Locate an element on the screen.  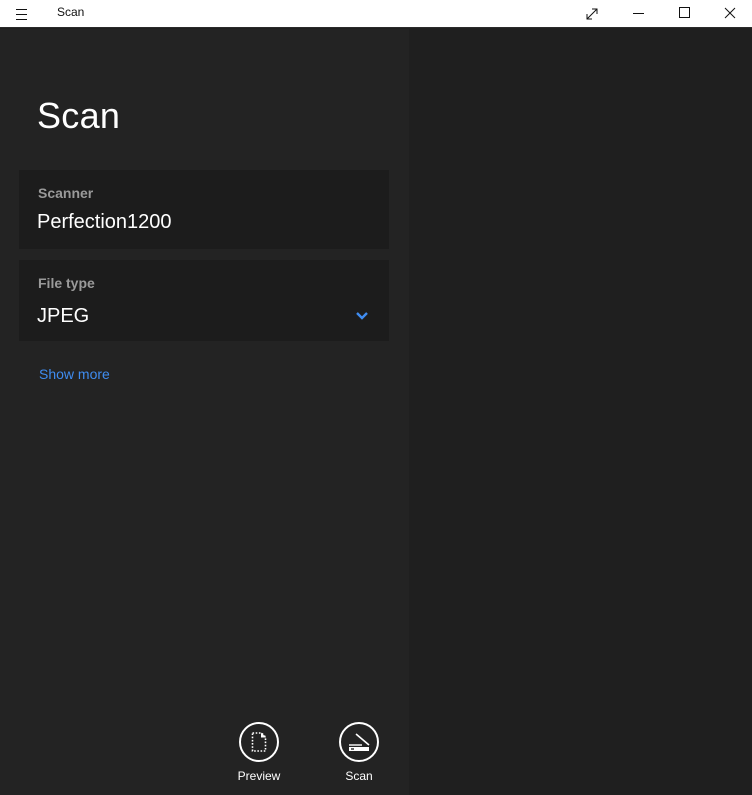
hamburger-menu-button is located at coordinates (21, 14).